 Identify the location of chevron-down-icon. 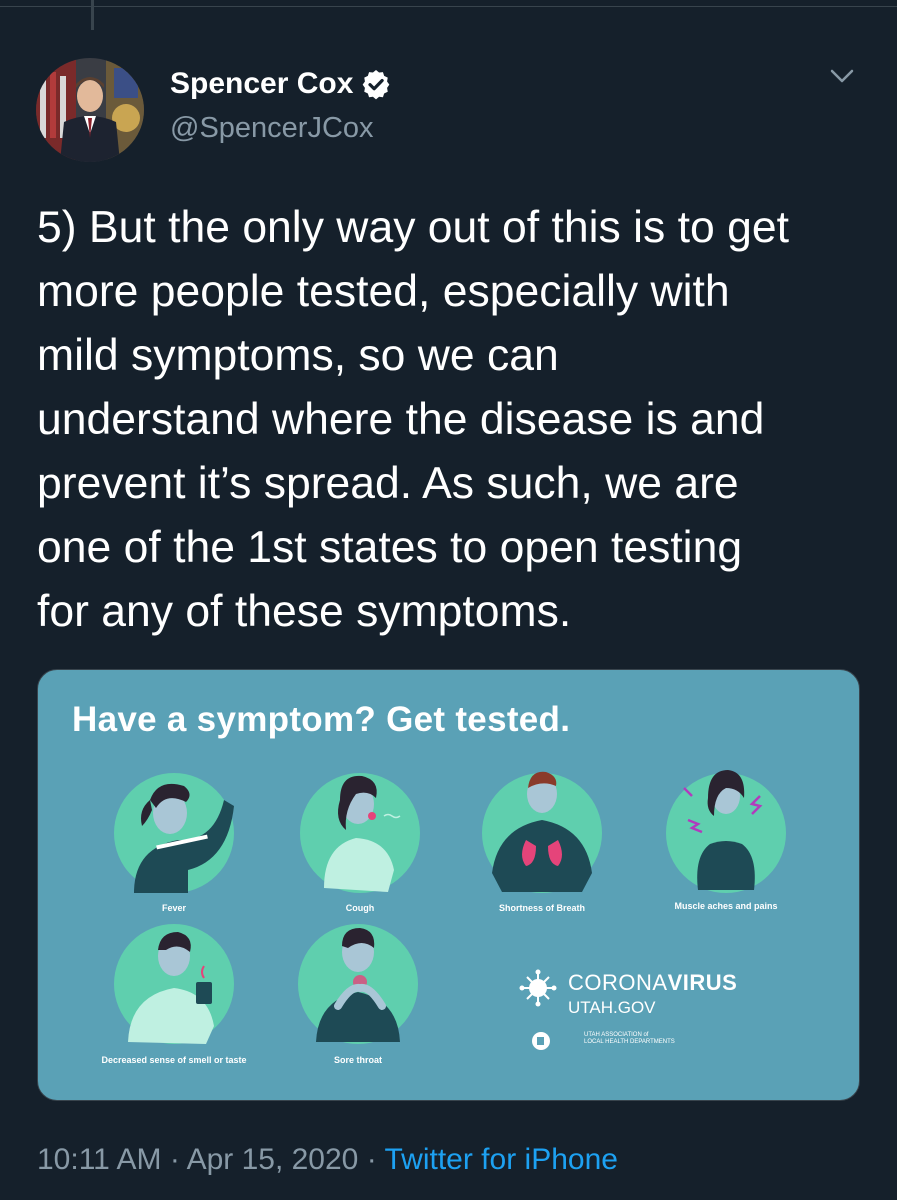
(842, 76).